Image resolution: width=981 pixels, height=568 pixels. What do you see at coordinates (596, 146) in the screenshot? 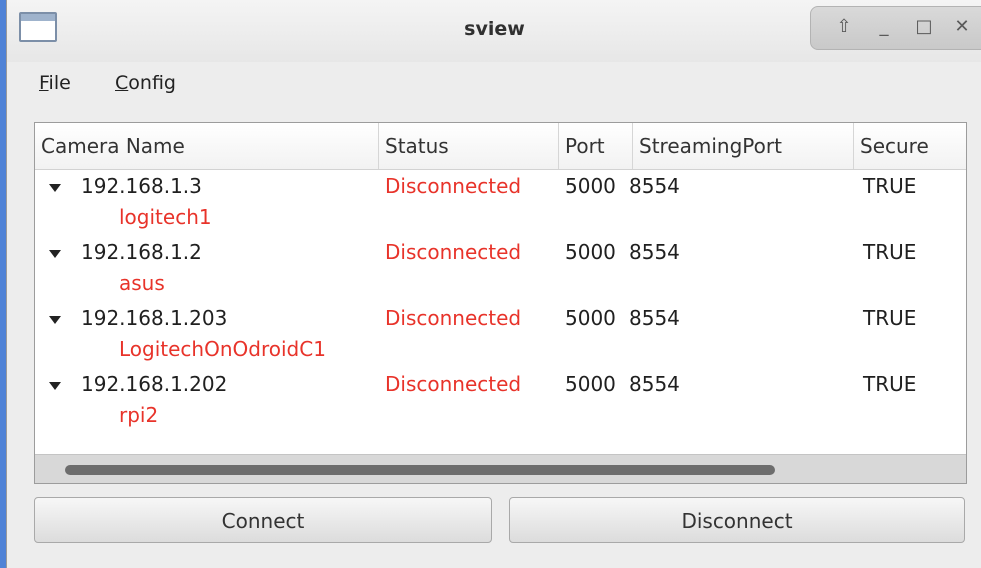
I see `column-port: Port` at bounding box center [596, 146].